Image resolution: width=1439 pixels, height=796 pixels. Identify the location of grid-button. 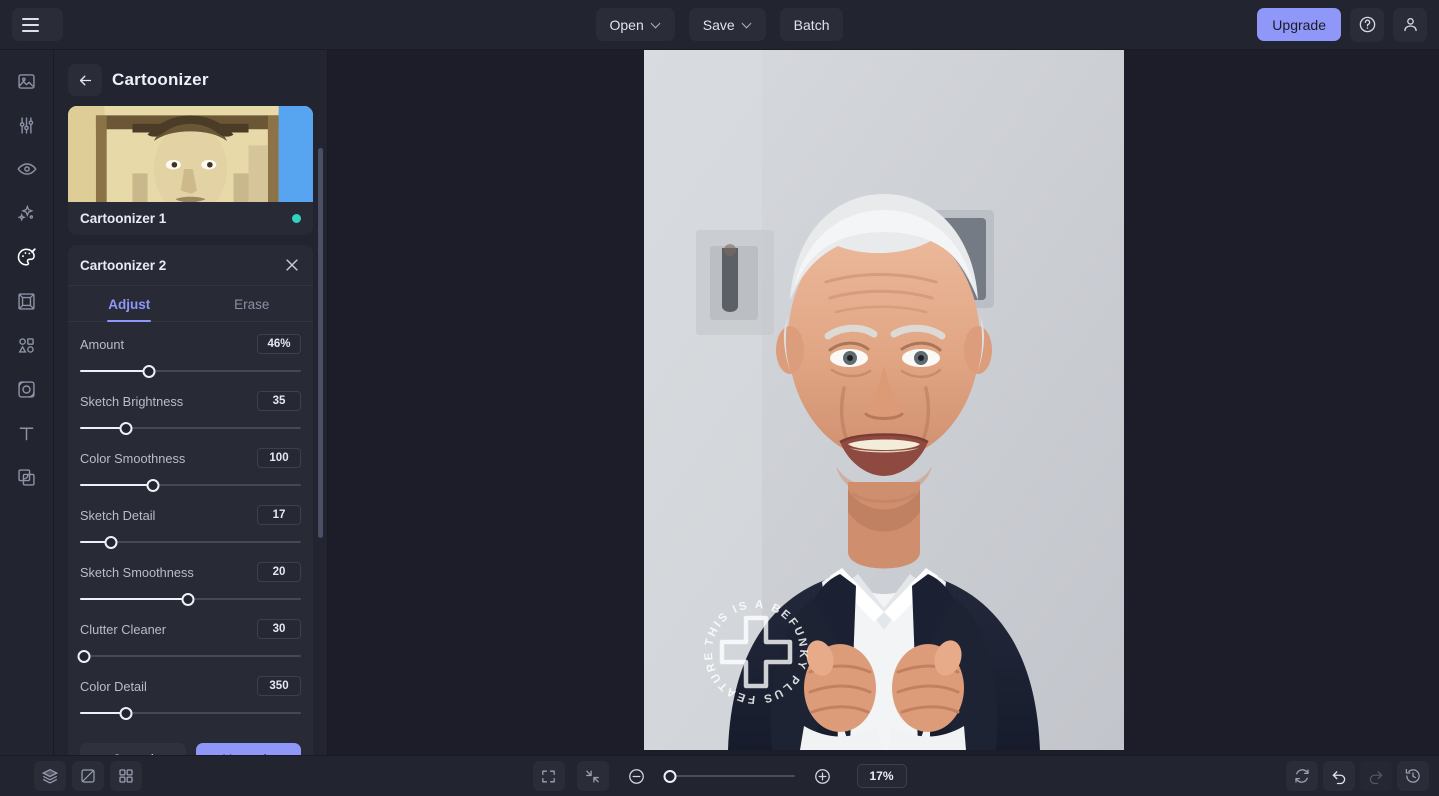
(126, 776).